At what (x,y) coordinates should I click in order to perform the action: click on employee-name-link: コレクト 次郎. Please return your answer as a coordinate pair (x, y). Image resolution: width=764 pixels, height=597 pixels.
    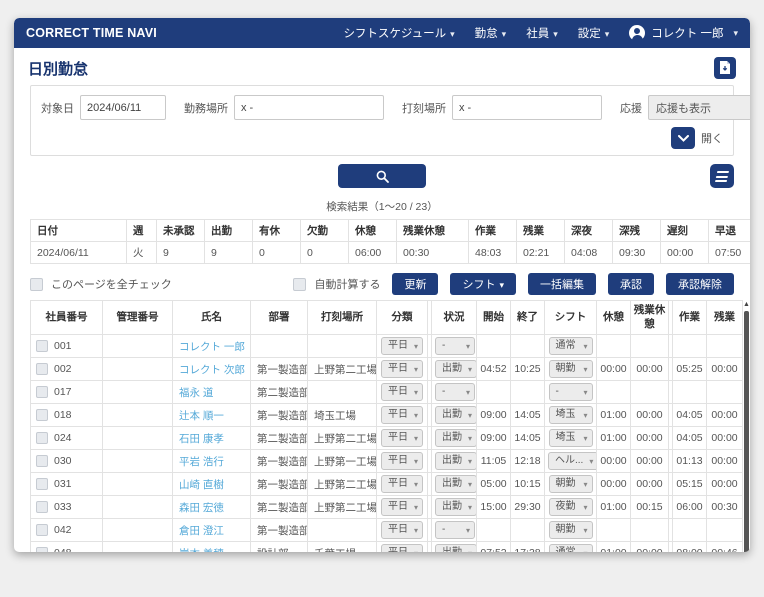
    Looking at the image, I should click on (212, 370).